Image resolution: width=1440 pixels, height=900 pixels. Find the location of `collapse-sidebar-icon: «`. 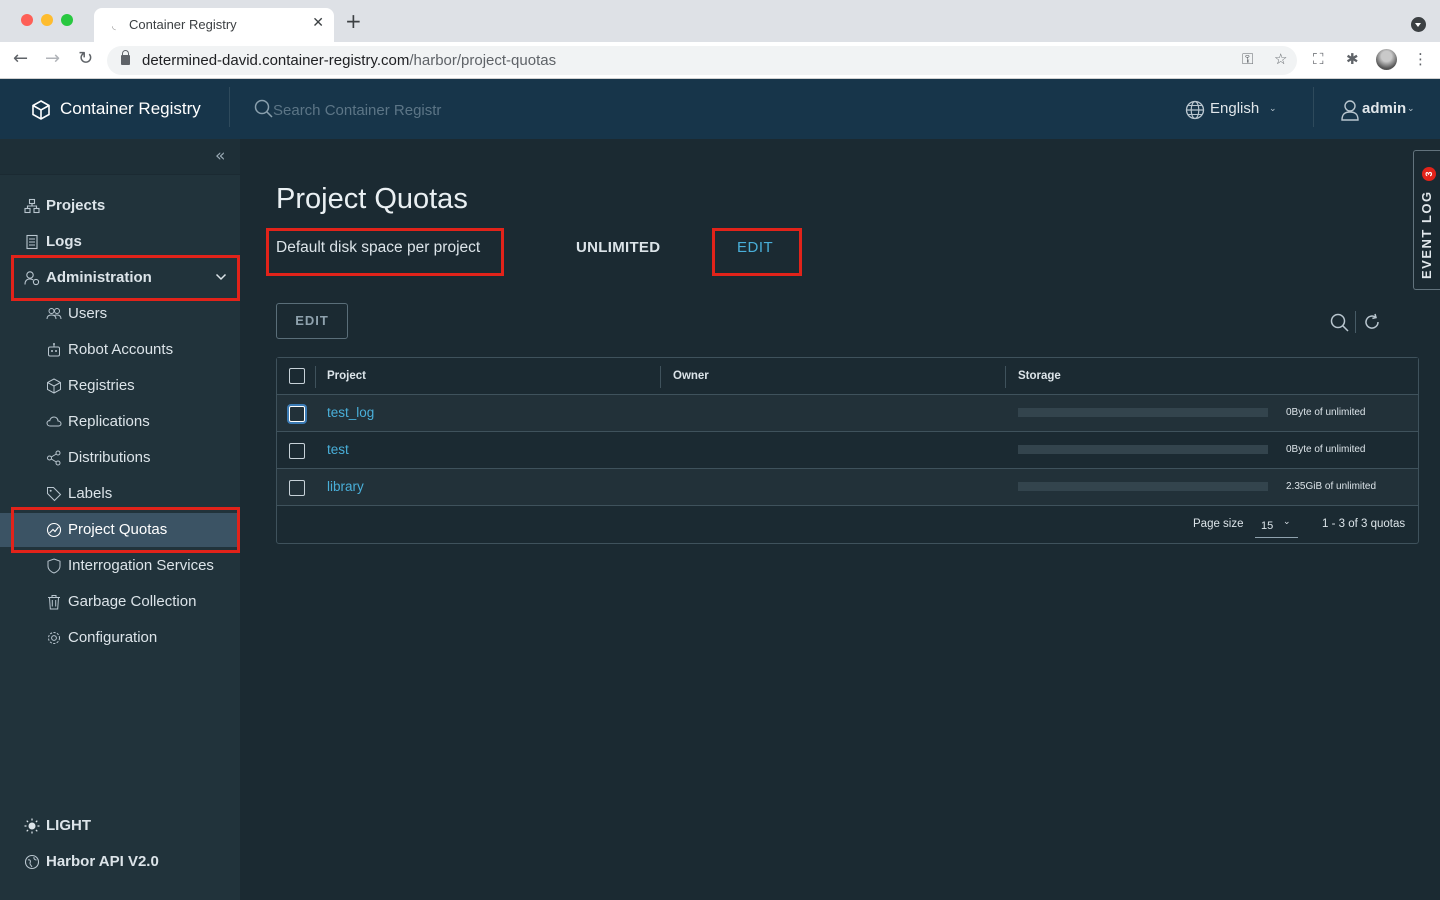

collapse-sidebar-icon: « is located at coordinates (220, 156).